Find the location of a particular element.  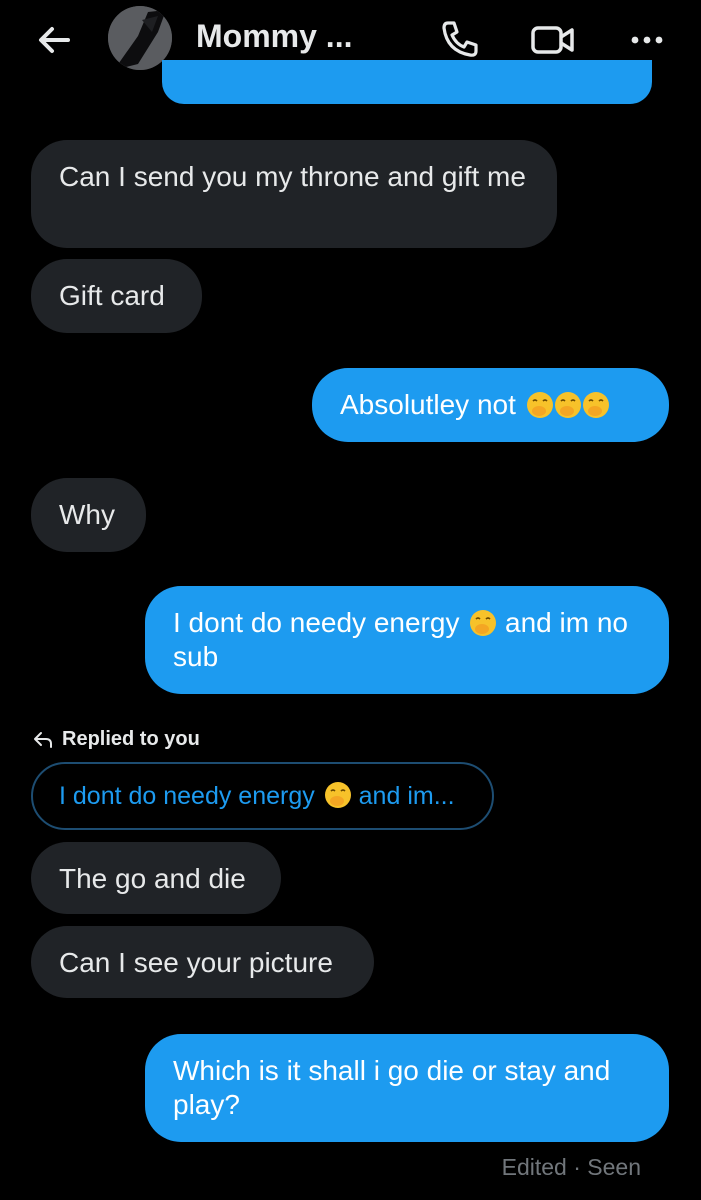

phone-icon is located at coordinates (460, 39).